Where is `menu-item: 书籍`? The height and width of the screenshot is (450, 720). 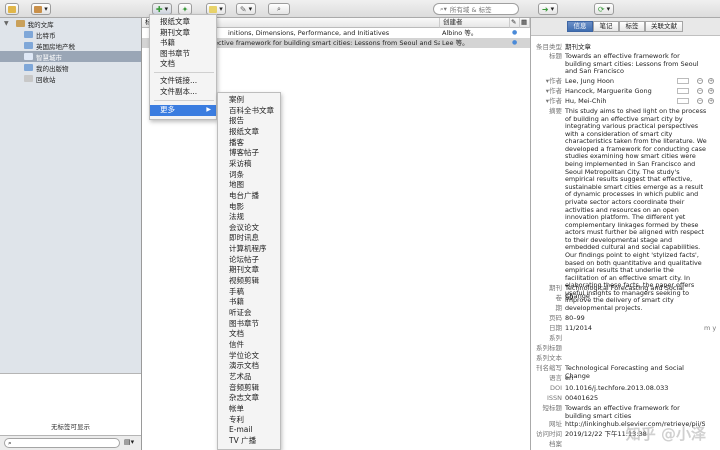 menu-item: 书籍 is located at coordinates (183, 43).